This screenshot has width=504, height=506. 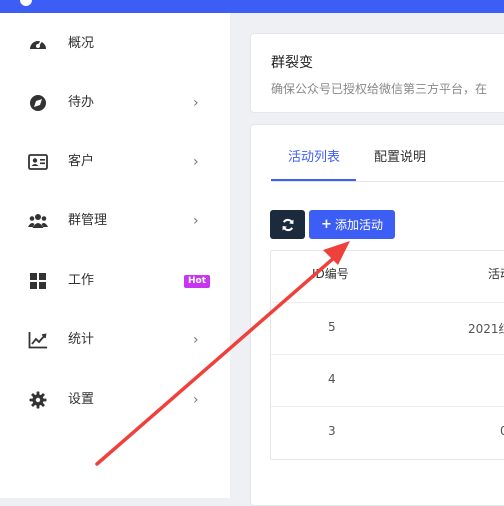 I want to click on add-activity-button: + 添加活动, so click(x=352, y=224).